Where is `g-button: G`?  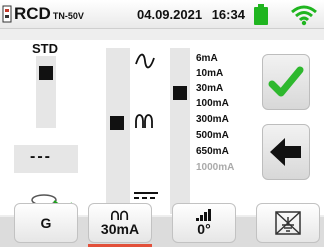 g-button: G is located at coordinates (46, 223).